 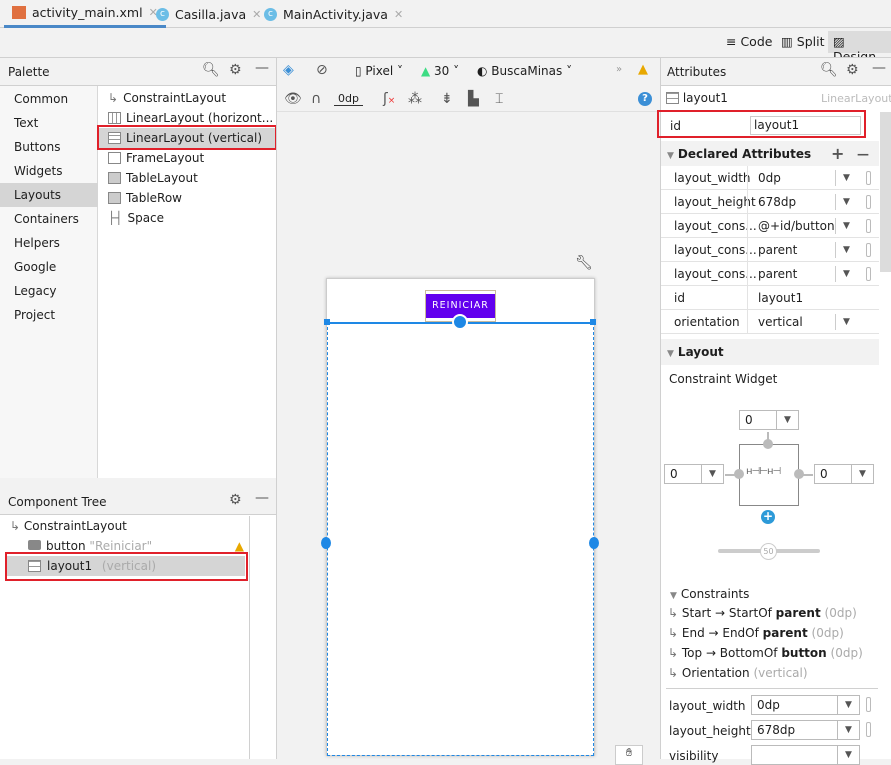 What do you see at coordinates (49, 291) in the screenshot?
I see `palette-category-legacy: Legacy` at bounding box center [49, 291].